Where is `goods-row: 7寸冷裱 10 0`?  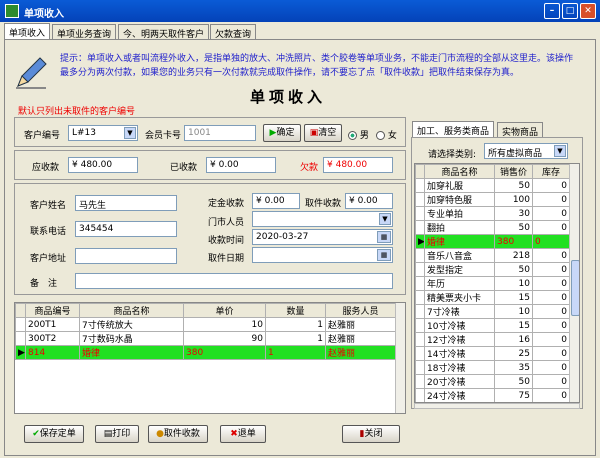
goods-row: 7寸冷裱 10 0 is located at coordinates (492, 311).